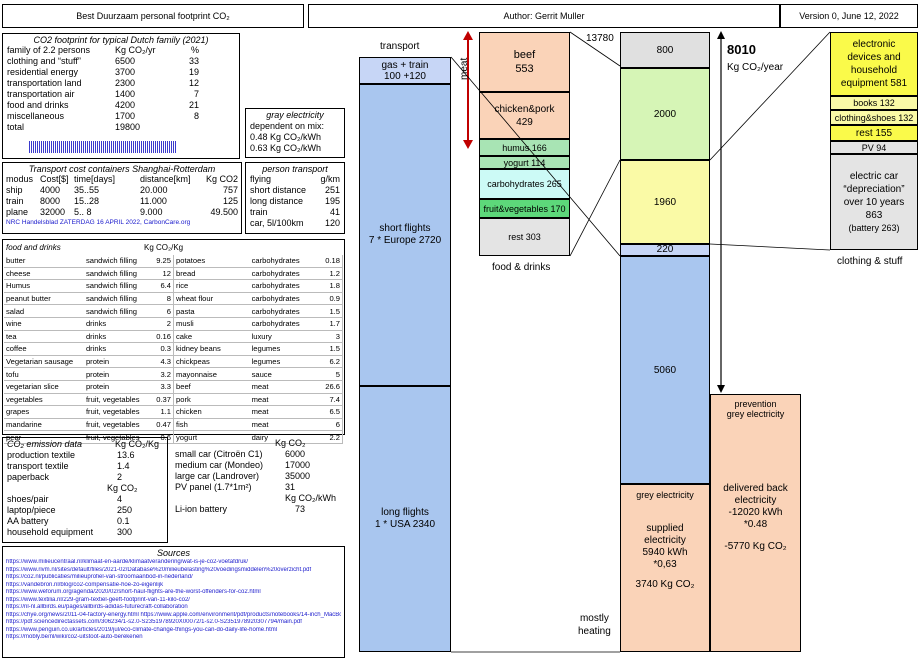 This screenshot has height=660, width=920. I want to click on stack-seg-800: 800, so click(665, 50).